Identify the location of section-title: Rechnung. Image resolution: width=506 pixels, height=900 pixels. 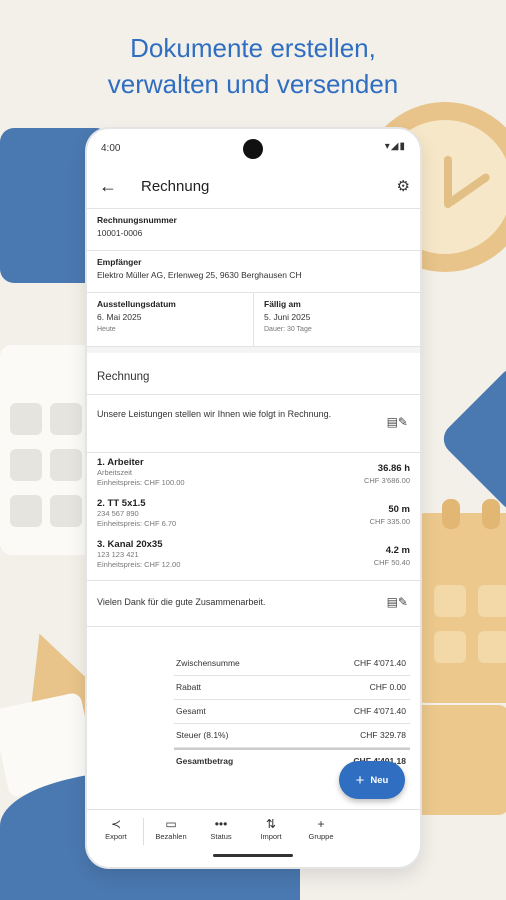
(253, 371).